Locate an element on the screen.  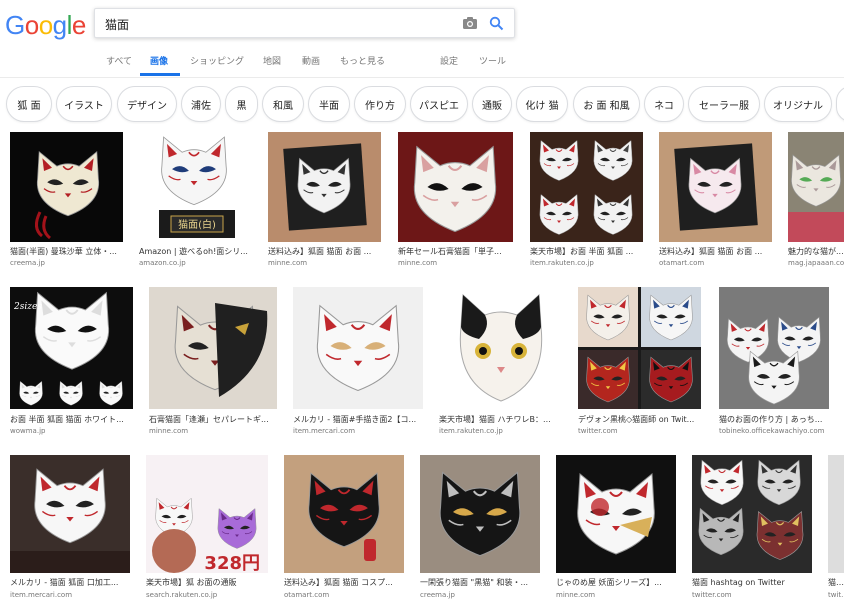
image-result: デヴォン黒桃◇猫面師 on Twit... twitter.com is located at coordinates (639, 362).